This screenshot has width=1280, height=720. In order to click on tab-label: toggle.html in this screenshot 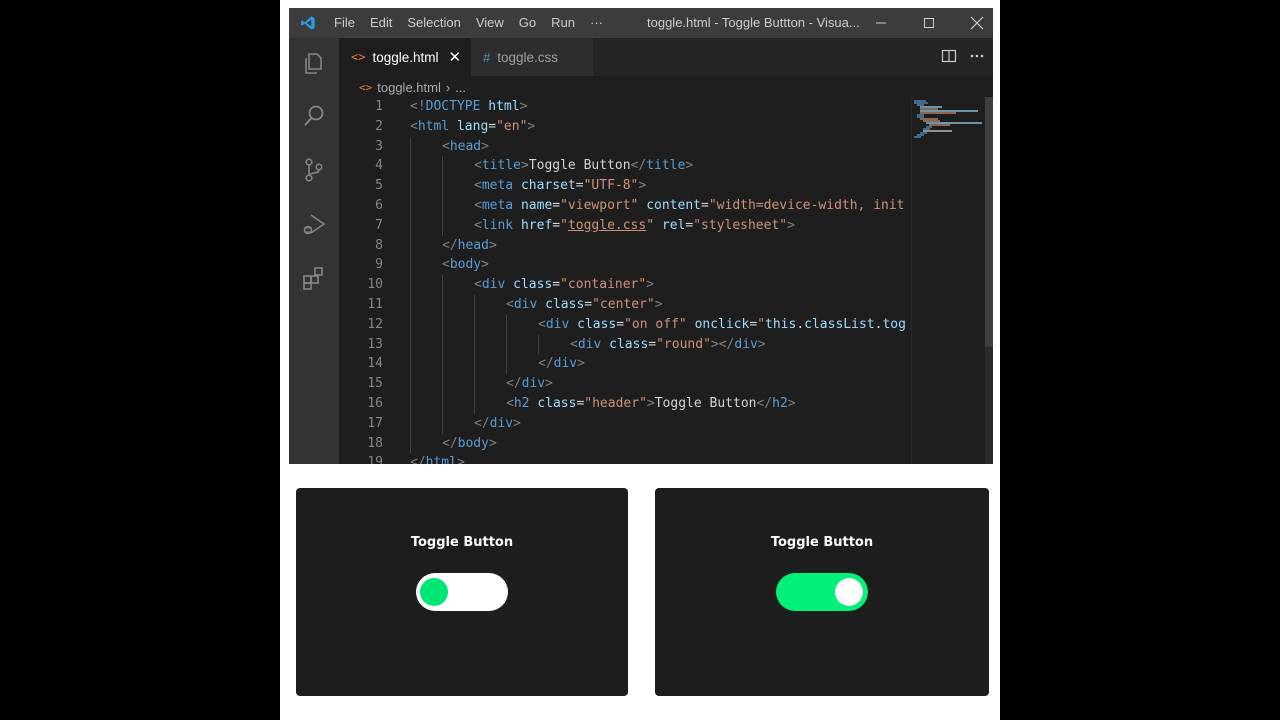, I will do `click(405, 57)`.